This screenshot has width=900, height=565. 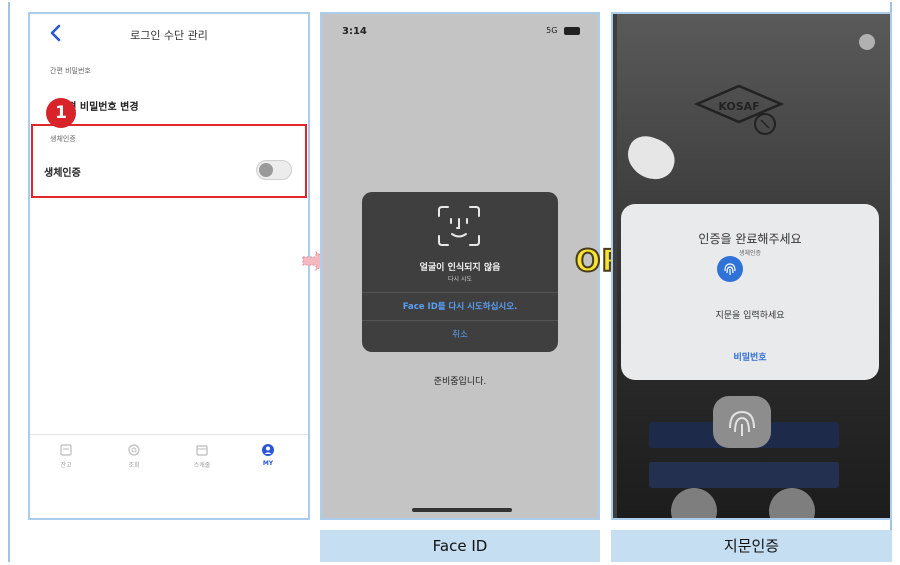 What do you see at coordinates (462, 510) in the screenshot?
I see `home-indicator` at bounding box center [462, 510].